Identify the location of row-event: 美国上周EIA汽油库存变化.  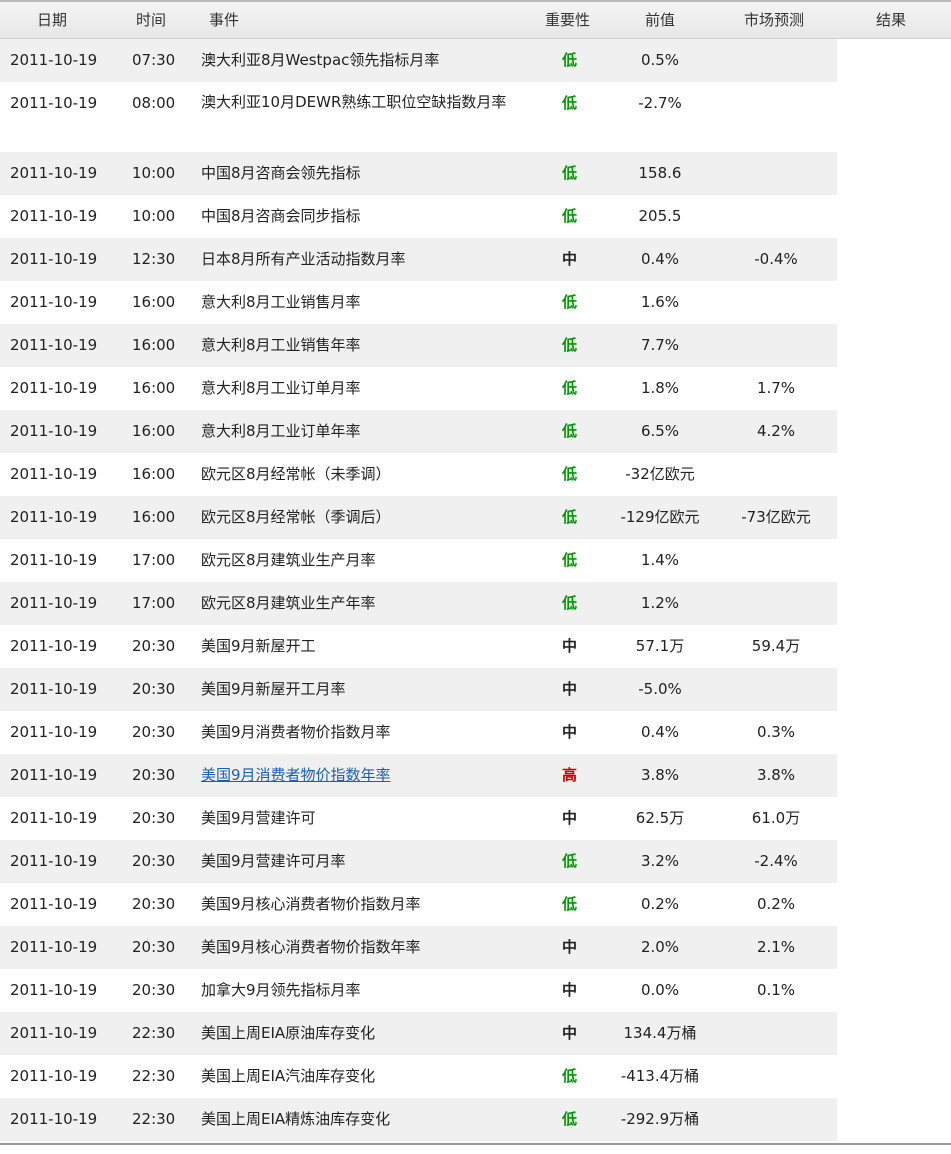
(288, 1076).